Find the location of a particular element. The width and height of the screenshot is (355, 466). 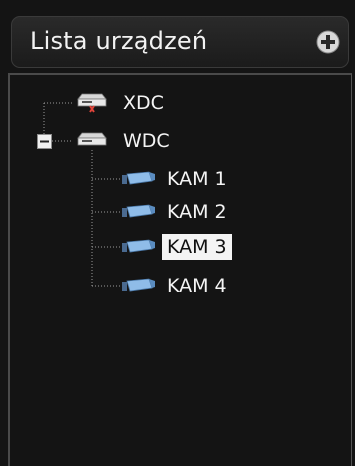

tree-node-label: KAM 4 is located at coordinates (197, 286).